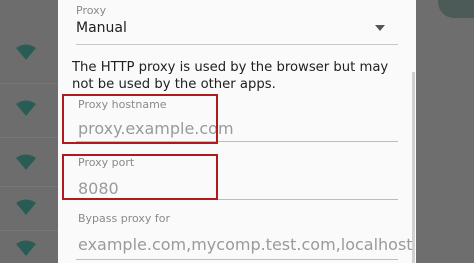  I want to click on bypass-proxy-input: example.com,mycomp.test.com,localhost, so click(245, 244).